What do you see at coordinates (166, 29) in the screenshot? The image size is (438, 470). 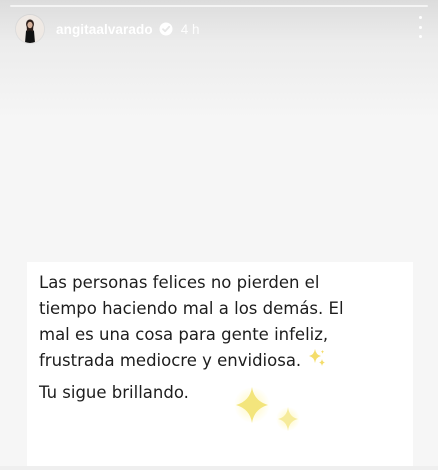 I see `verified-badge-icon` at bounding box center [166, 29].